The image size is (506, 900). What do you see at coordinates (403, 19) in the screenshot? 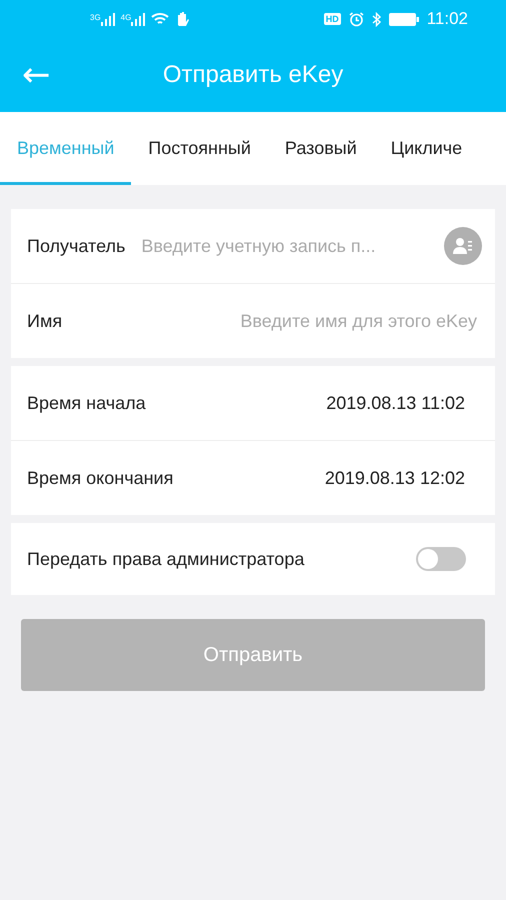
I see `battery-icon` at bounding box center [403, 19].